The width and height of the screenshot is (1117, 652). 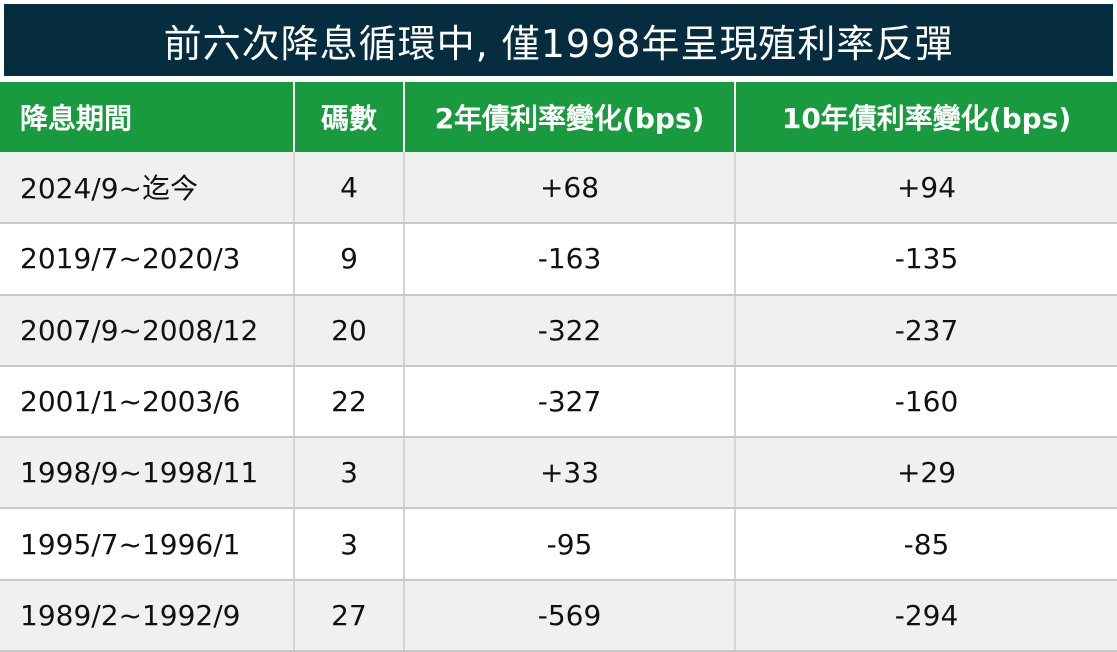 What do you see at coordinates (147, 330) in the screenshot?
I see `period-cell: 2007/9~2008/12` at bounding box center [147, 330].